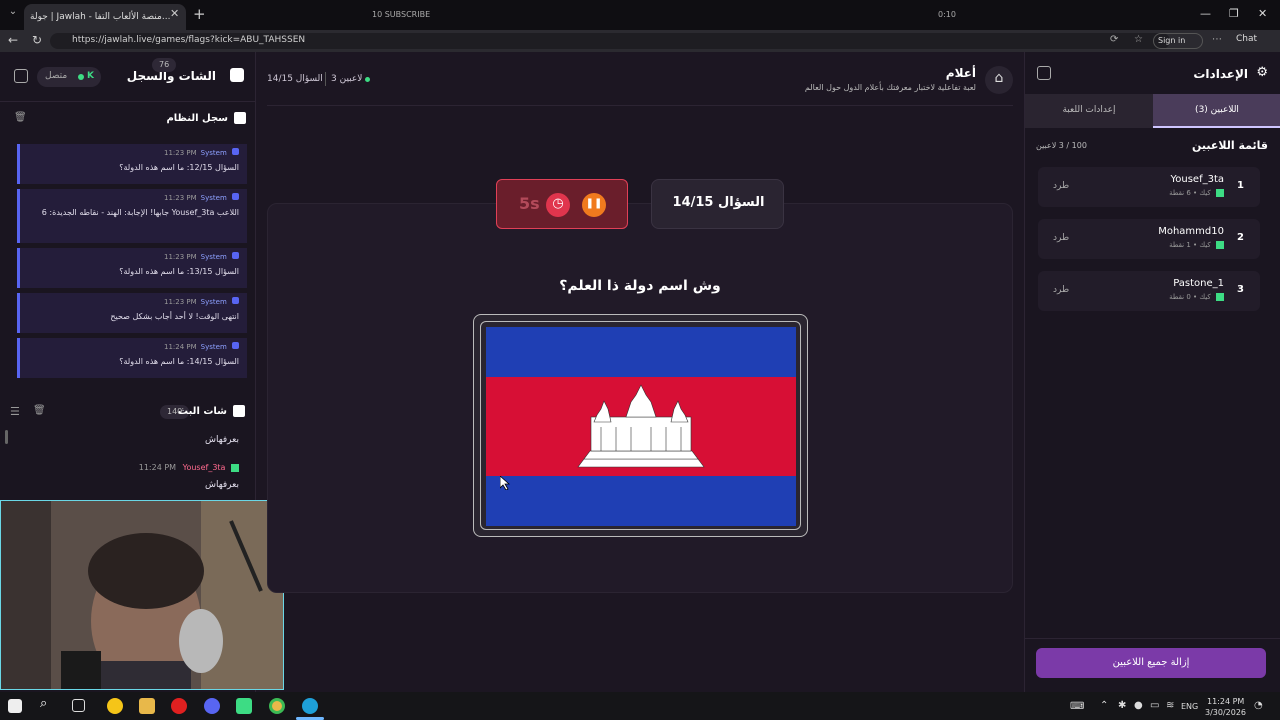 Image resolution: width=1280 pixels, height=720 pixels. Describe the element at coordinates (1138, 705) in the screenshot. I see `microphone-icon: ●` at that location.